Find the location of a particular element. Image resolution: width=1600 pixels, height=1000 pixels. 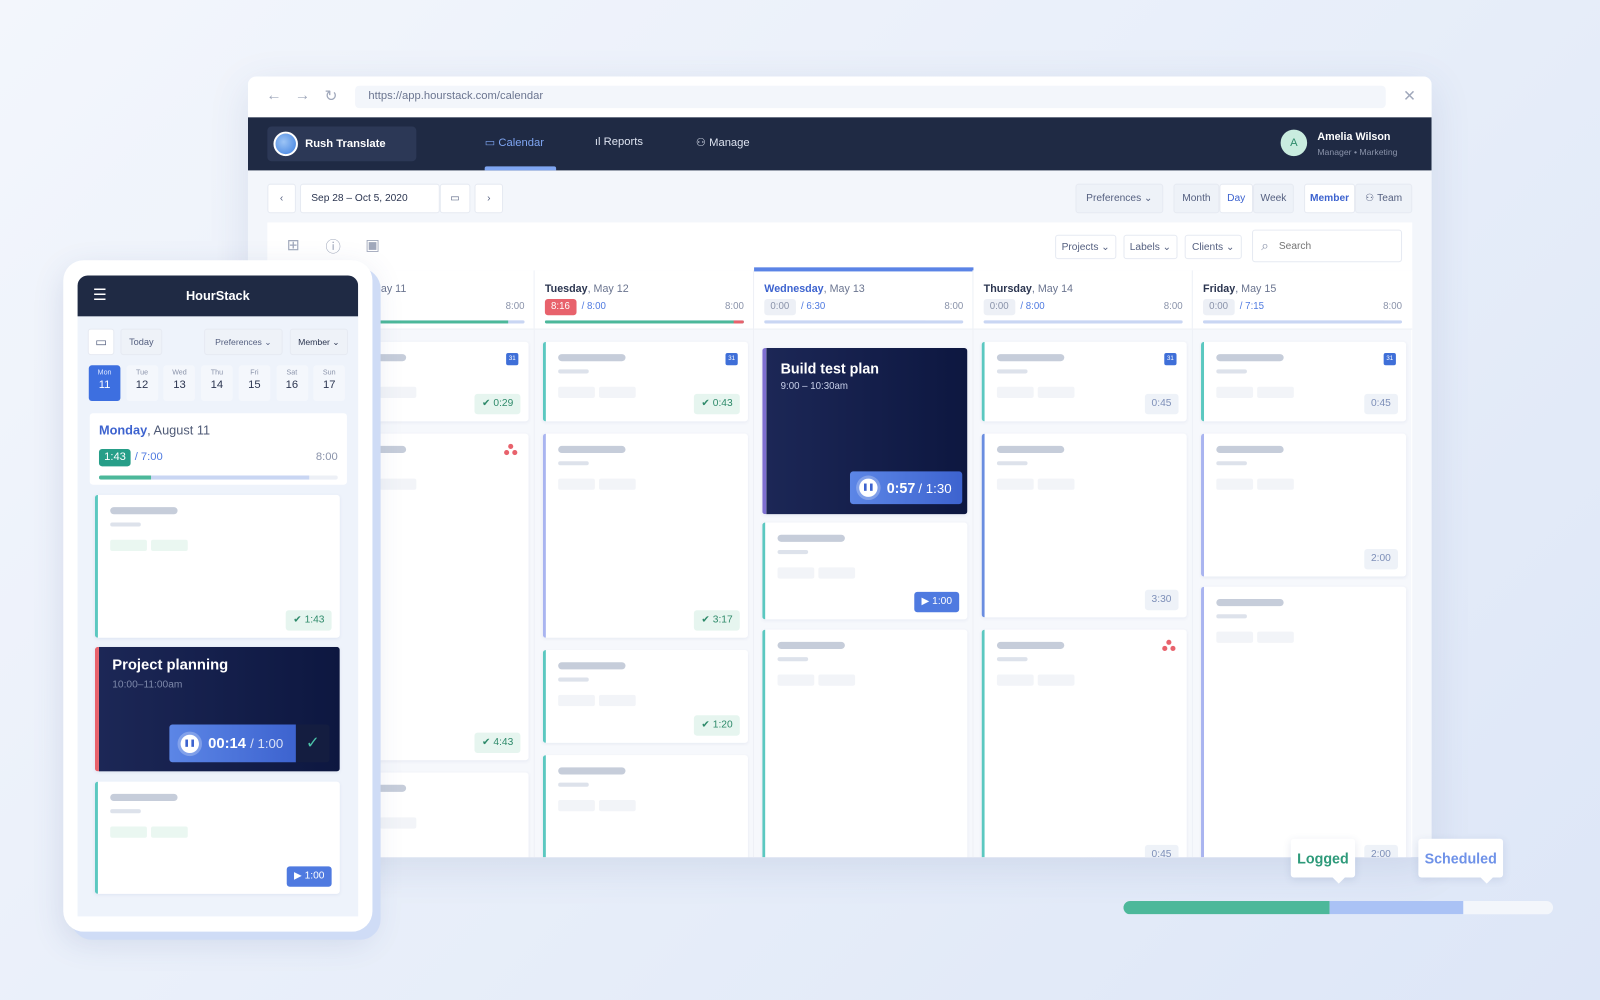

time-value: 2:00 is located at coordinates (1380, 559).